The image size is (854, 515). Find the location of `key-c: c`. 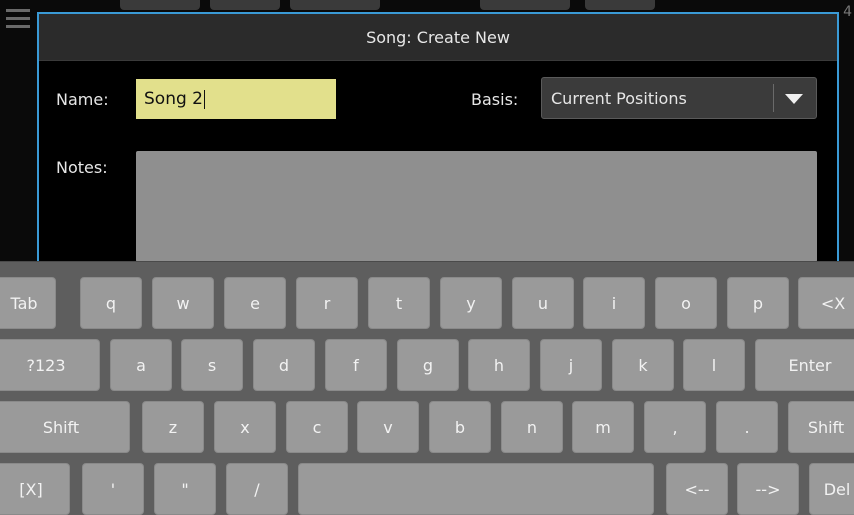

key-c: c is located at coordinates (317, 427).